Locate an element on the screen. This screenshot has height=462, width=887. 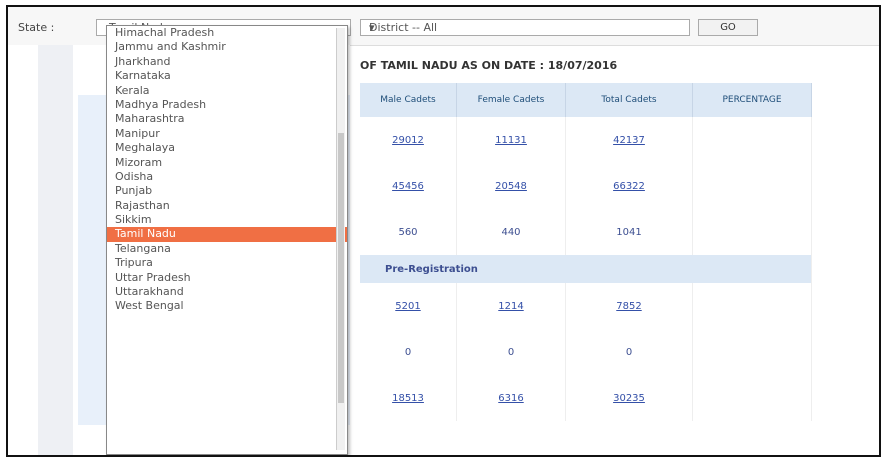
table-cell: 42137 is located at coordinates (629, 140).